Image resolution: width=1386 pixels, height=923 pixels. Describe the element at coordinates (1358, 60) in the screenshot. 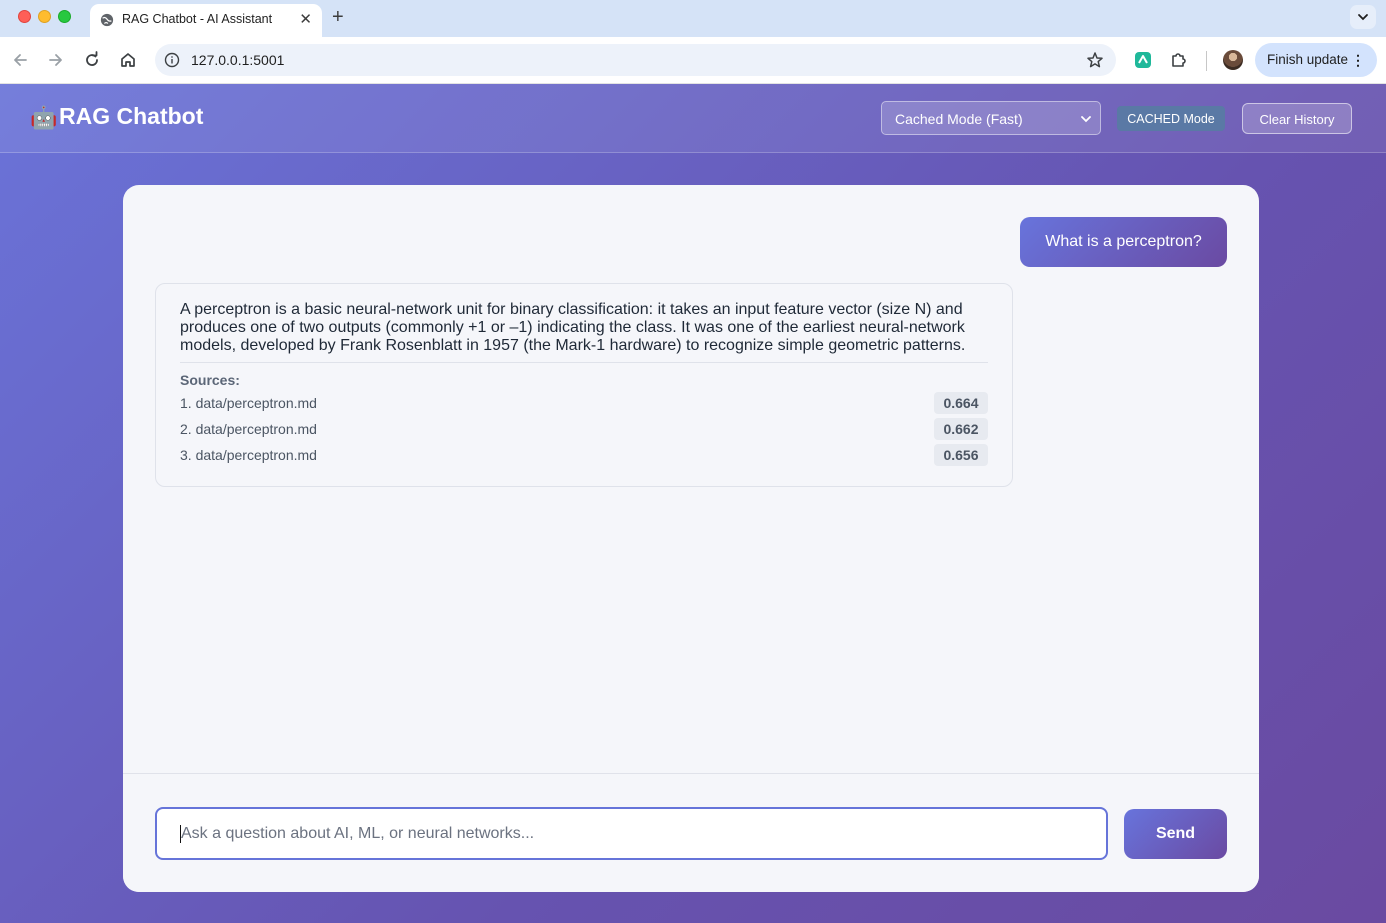

I see `more-menu-icon: ⋮` at that location.